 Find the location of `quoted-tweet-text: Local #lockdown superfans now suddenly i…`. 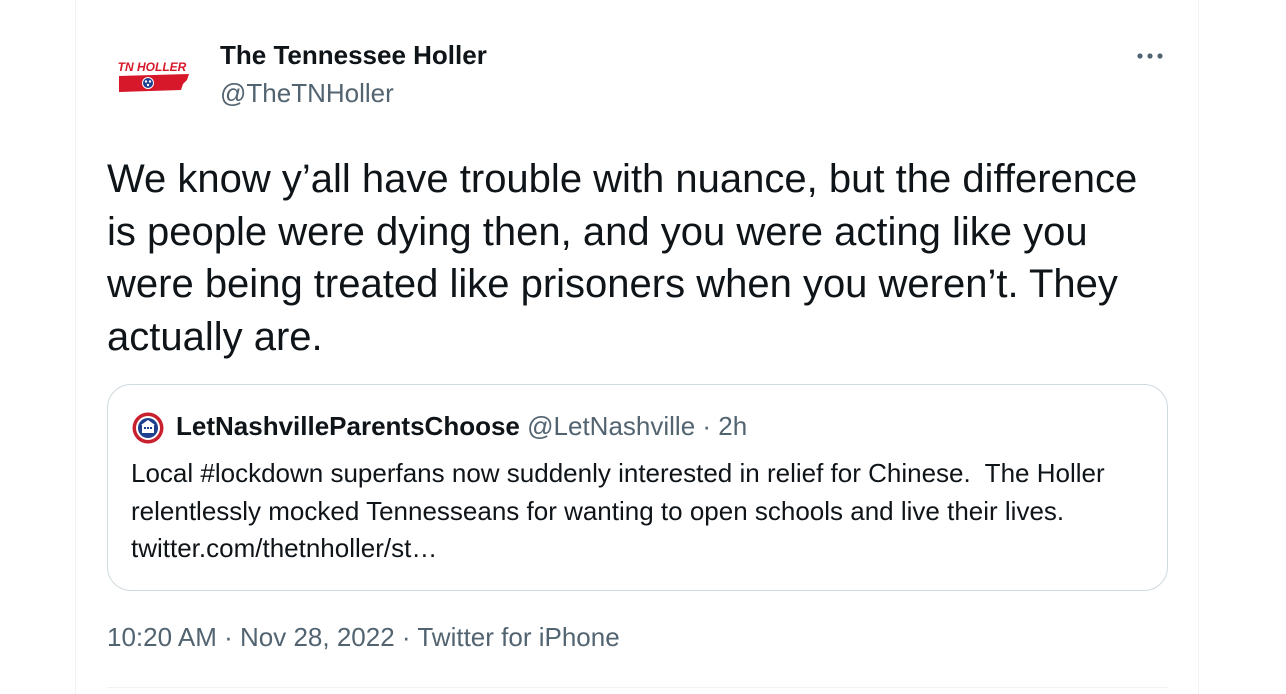

quoted-tweet-text: Local #lockdown superfans now suddenly i… is located at coordinates (621, 510).